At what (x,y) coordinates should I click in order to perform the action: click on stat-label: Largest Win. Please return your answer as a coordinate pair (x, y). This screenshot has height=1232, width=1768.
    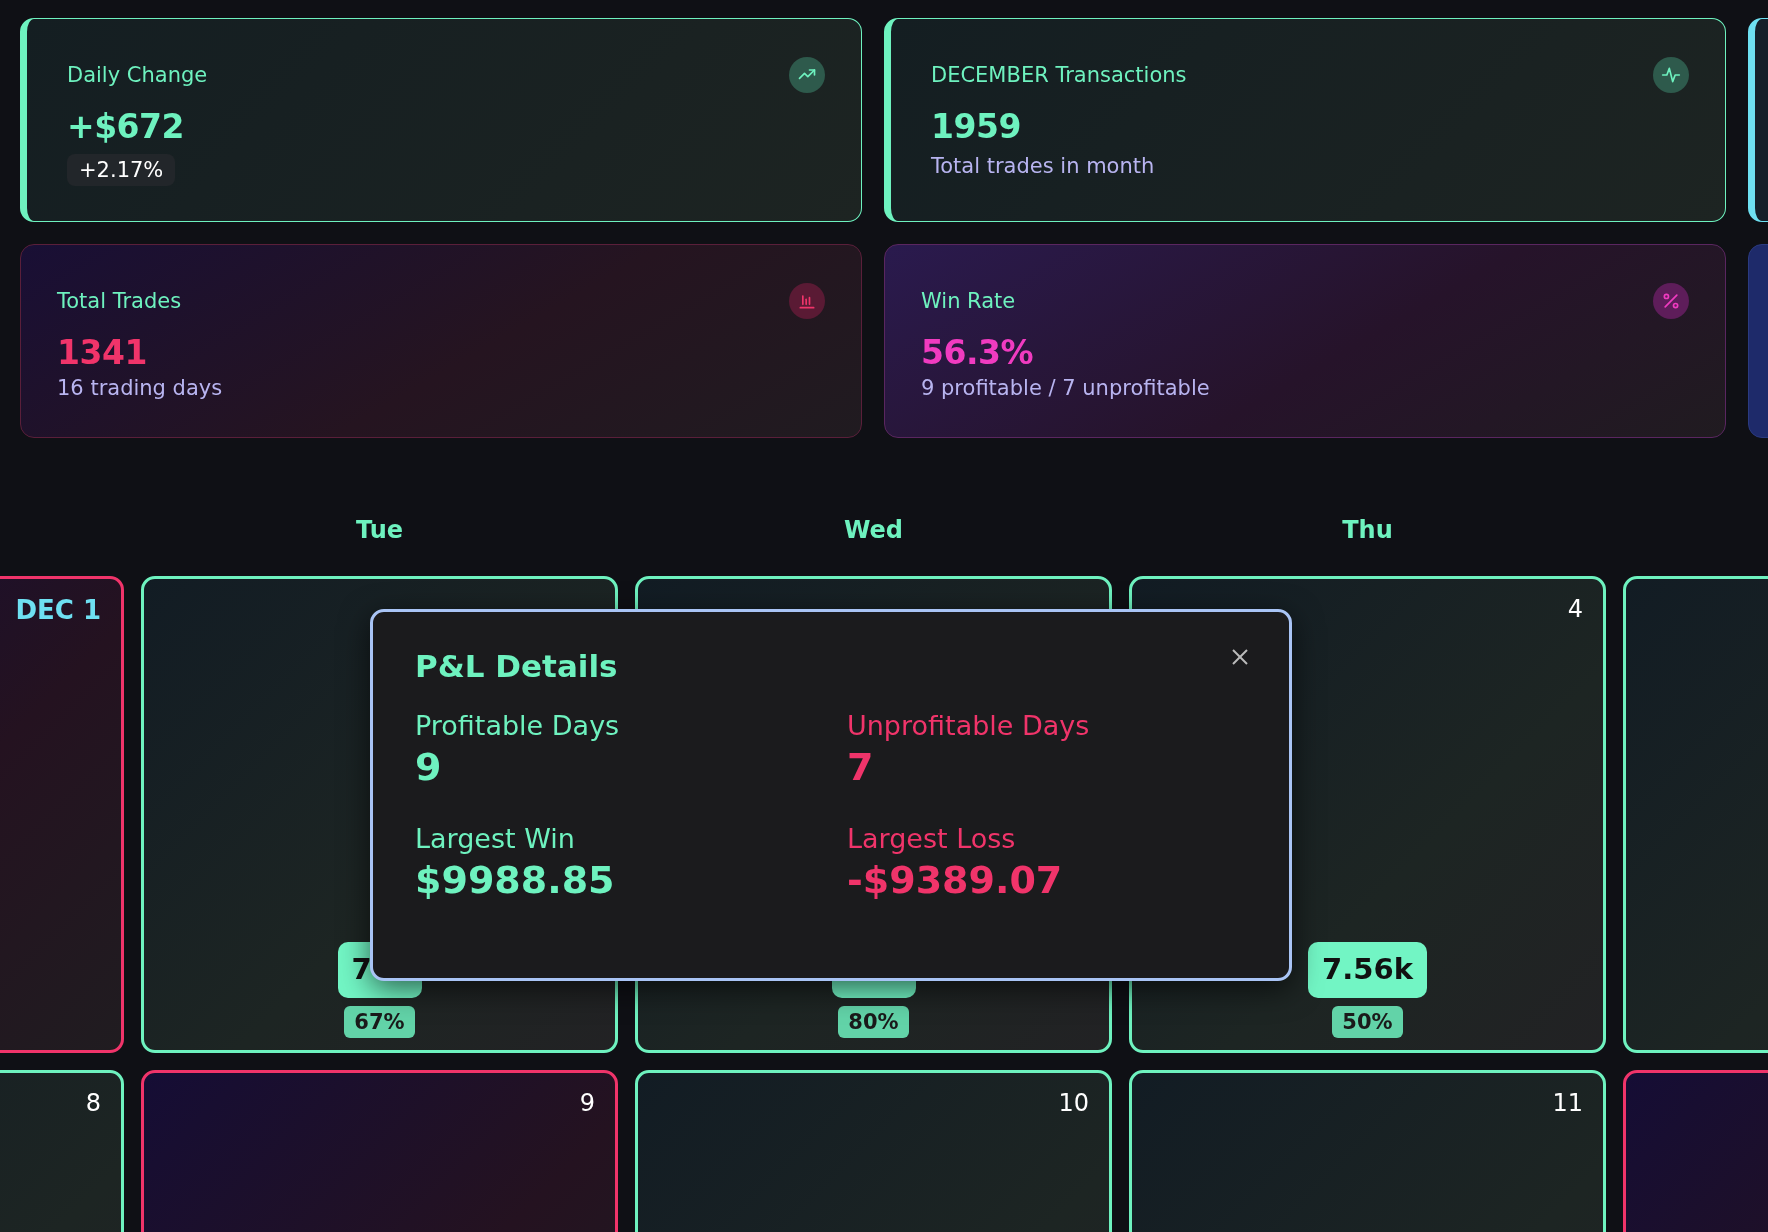
    Looking at the image, I should click on (495, 838).